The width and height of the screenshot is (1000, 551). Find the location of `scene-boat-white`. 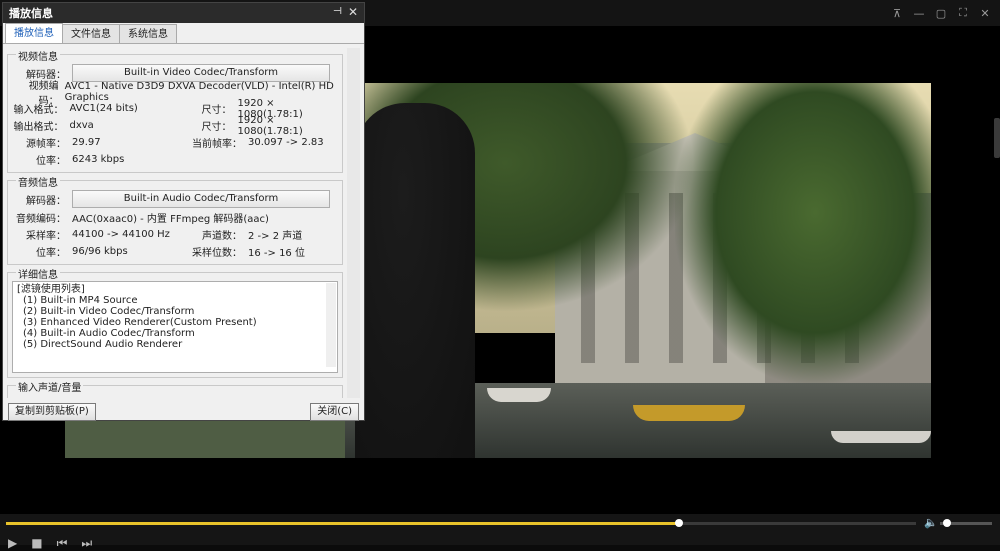

scene-boat-white is located at coordinates (519, 395).